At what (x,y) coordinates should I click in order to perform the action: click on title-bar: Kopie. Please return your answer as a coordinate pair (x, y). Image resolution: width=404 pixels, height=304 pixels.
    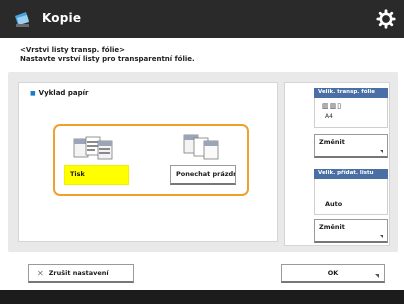
    Looking at the image, I should click on (202, 19).